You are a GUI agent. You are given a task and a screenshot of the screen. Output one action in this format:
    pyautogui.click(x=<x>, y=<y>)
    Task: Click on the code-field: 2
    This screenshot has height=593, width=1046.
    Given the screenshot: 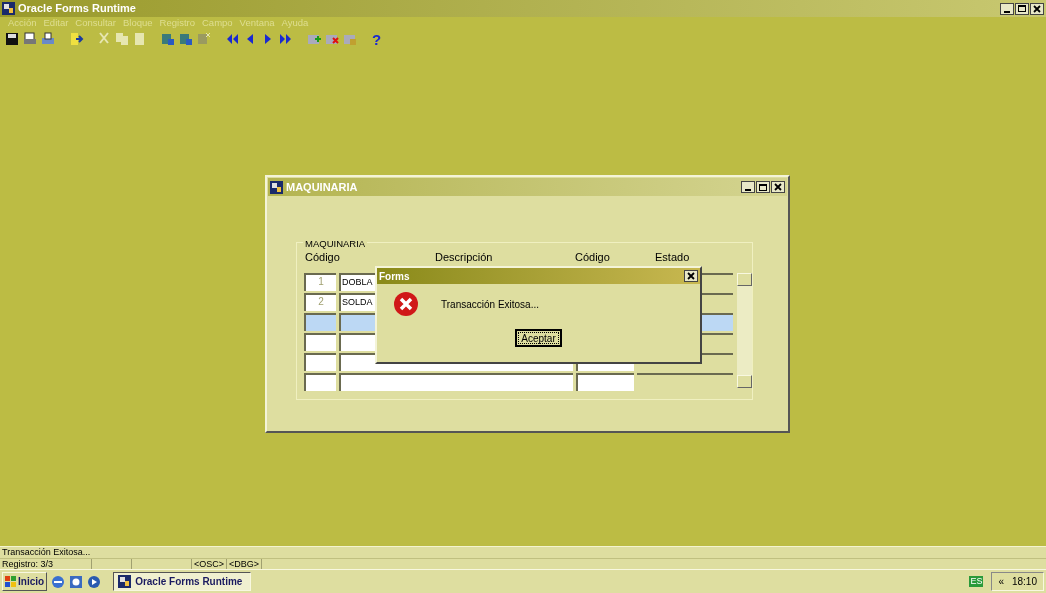 What is the action you would take?
    pyautogui.click(x=320, y=302)
    